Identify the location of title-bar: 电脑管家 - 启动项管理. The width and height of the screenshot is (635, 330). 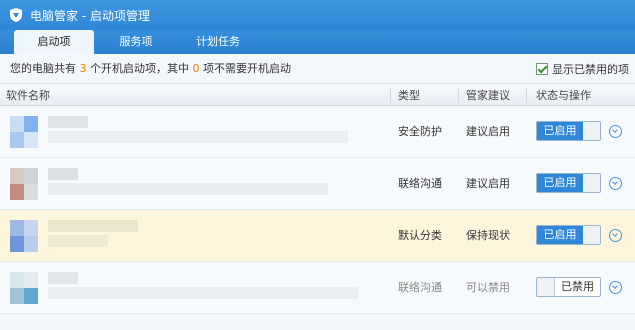
(317, 15).